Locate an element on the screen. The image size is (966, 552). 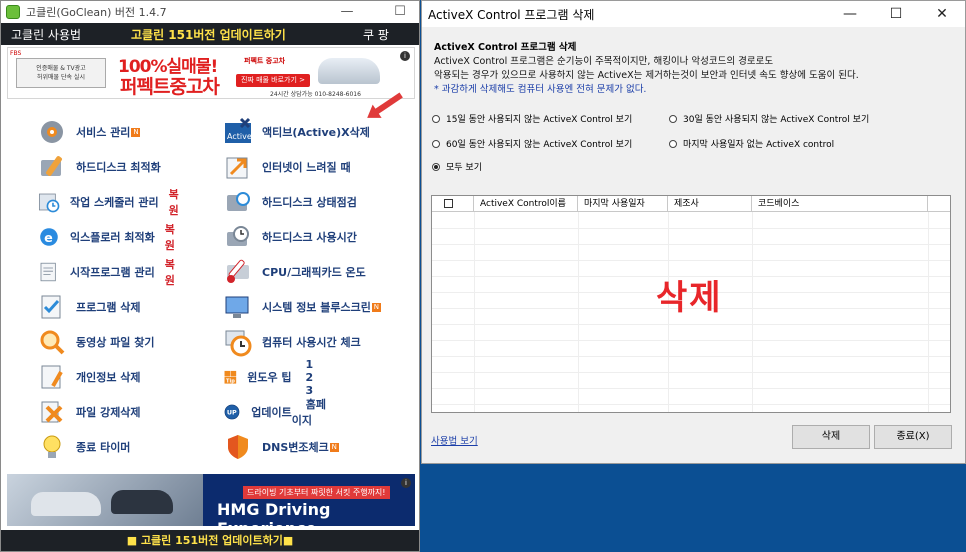
tool-label: 하드디스크 사용시간 is located at coordinates (309, 237).